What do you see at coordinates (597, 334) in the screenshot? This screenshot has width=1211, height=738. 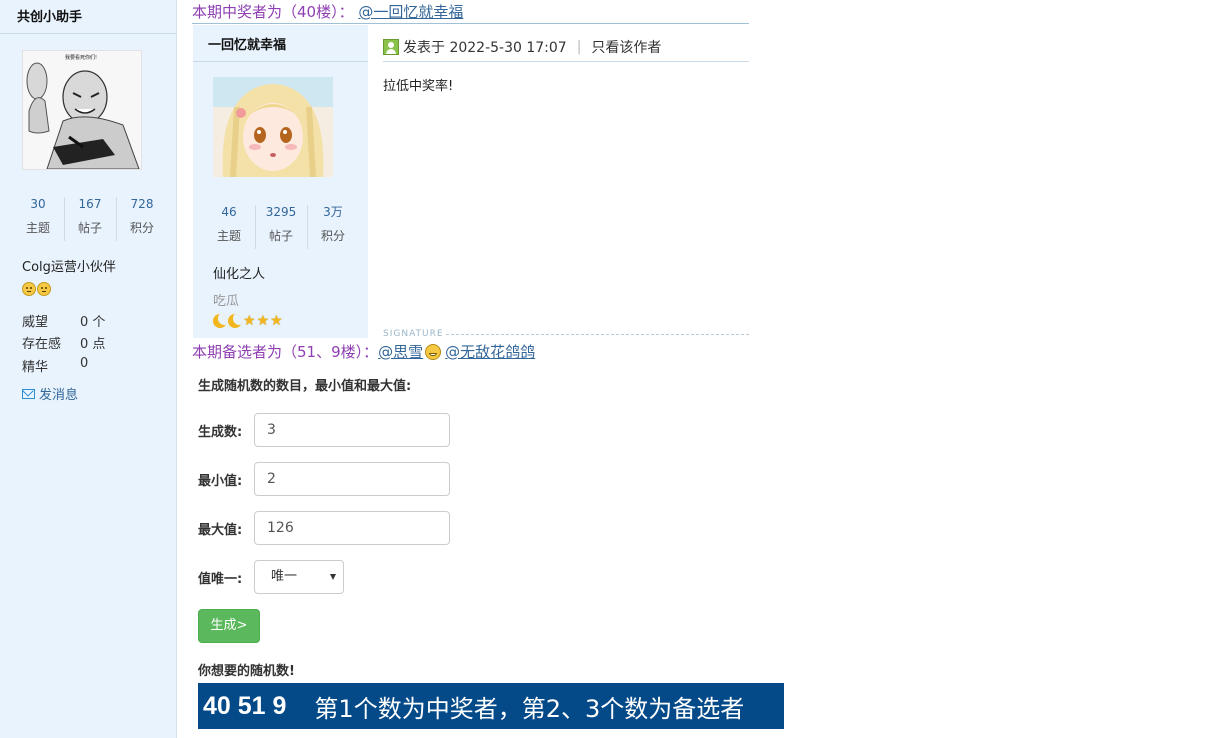 I see `signature-divider` at bounding box center [597, 334].